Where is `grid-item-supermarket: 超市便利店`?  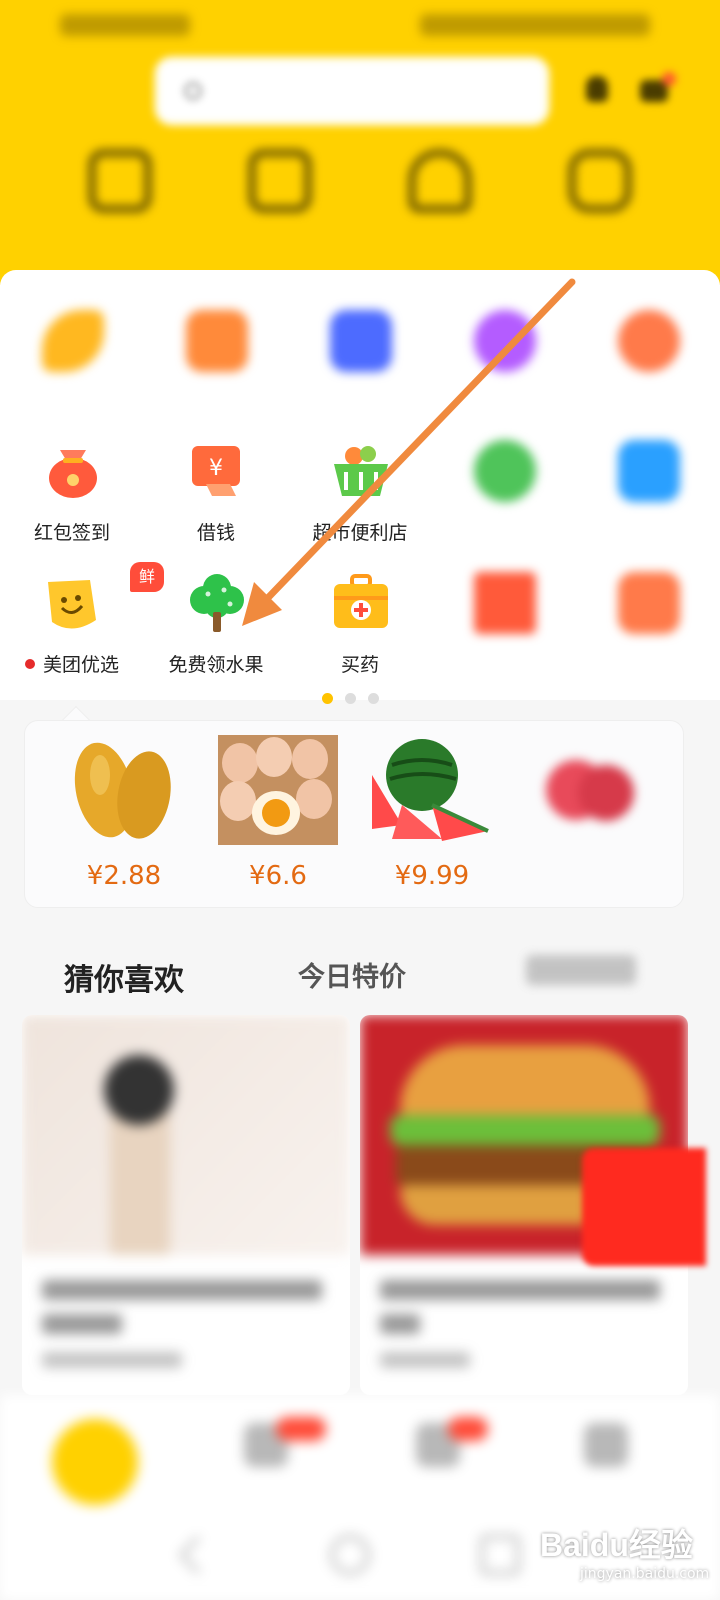 grid-item-supermarket: 超市便利店 is located at coordinates (360, 500).